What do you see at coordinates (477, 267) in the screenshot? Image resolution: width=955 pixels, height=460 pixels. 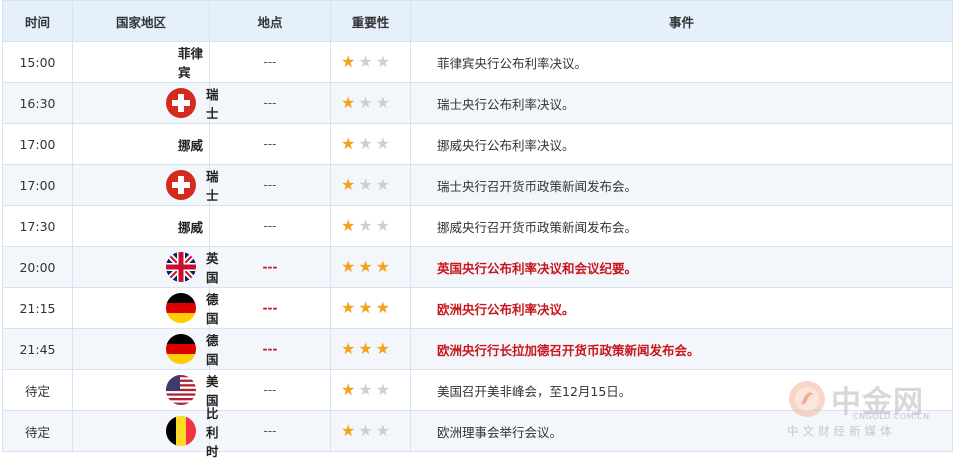 I see `table-row: 20:00 英国 --- ★ ★ ★ 英国央行公布利率决议和会议纪要。` at bounding box center [477, 267].